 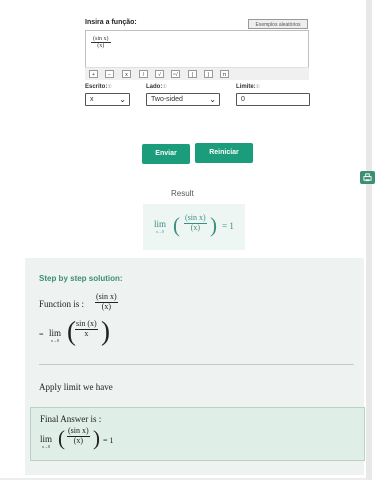 I want to click on final-denominator: (x), so click(x=78, y=440).